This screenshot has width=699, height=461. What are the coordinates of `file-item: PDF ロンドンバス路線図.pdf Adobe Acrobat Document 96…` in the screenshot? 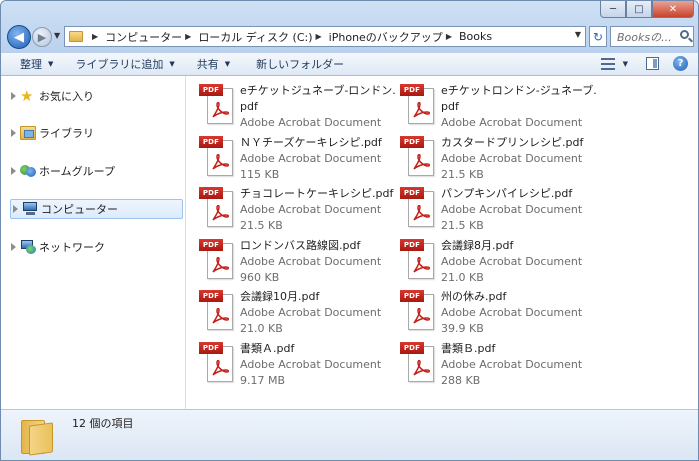 It's located at (299, 263).